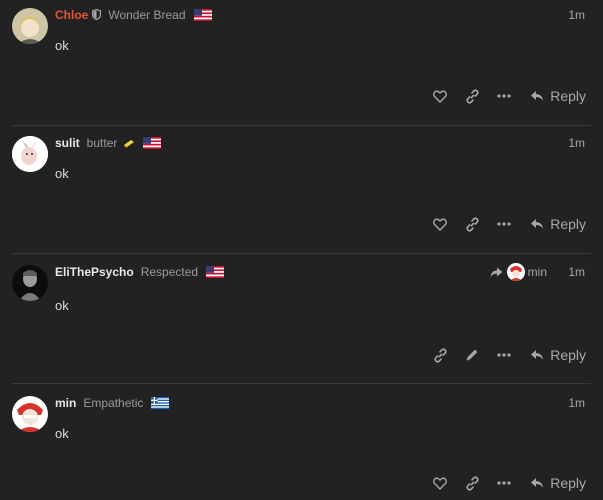 Image resolution: width=603 pixels, height=500 pixels. Describe the element at coordinates (30, 414) in the screenshot. I see `avatar-min` at that location.